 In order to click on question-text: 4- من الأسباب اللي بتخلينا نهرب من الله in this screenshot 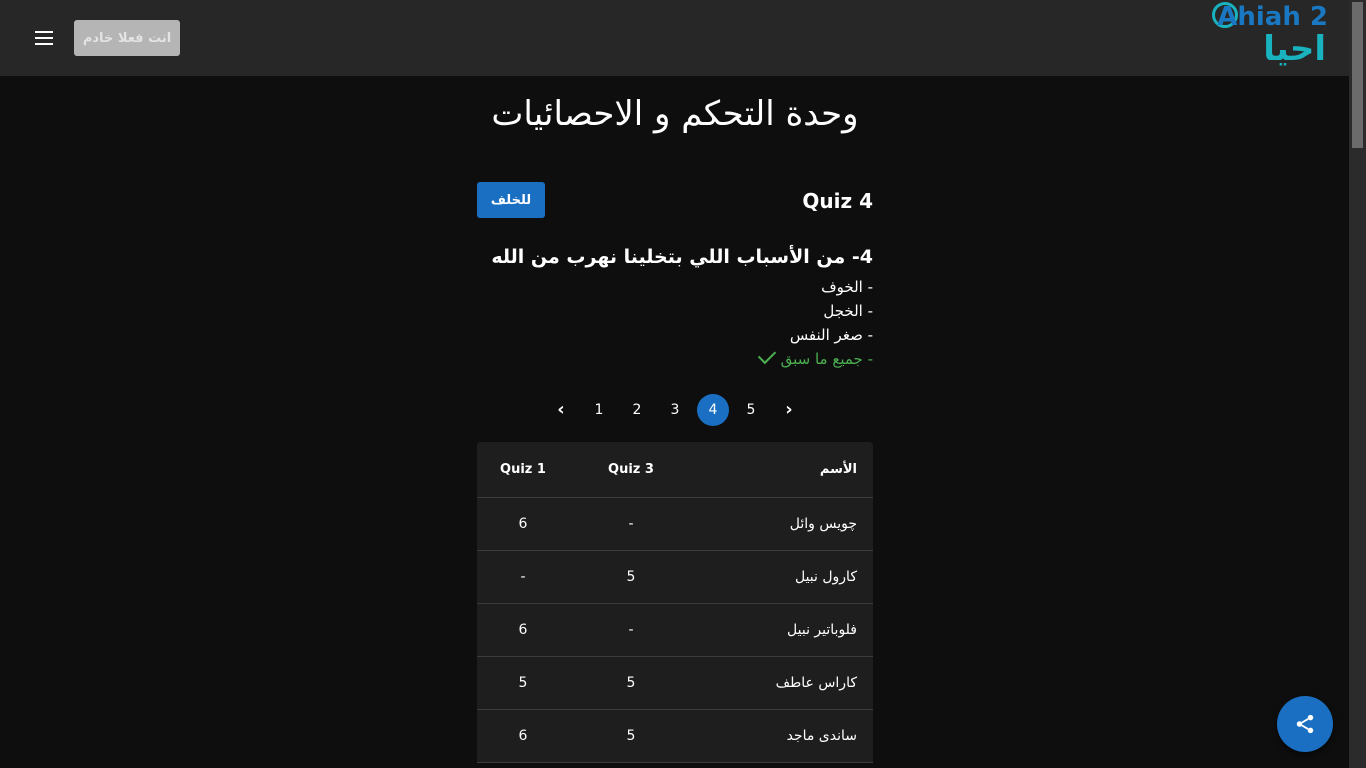, I will do `click(682, 257)`.